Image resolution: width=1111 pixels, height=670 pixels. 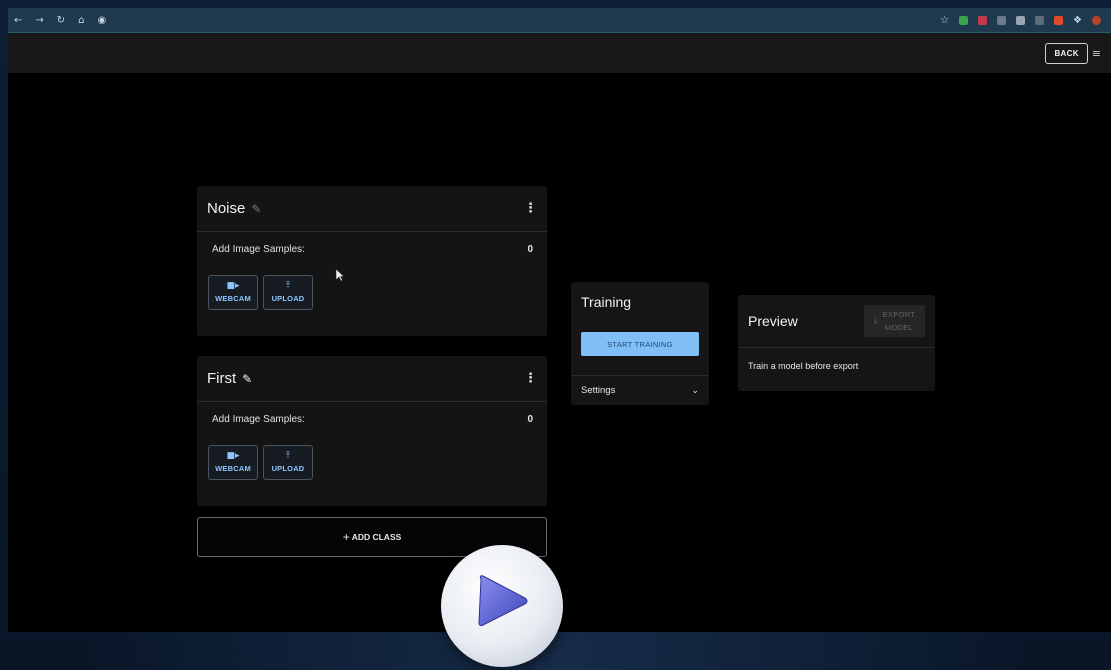 What do you see at coordinates (1002, 20) in the screenshot?
I see `extension-grey-icon` at bounding box center [1002, 20].